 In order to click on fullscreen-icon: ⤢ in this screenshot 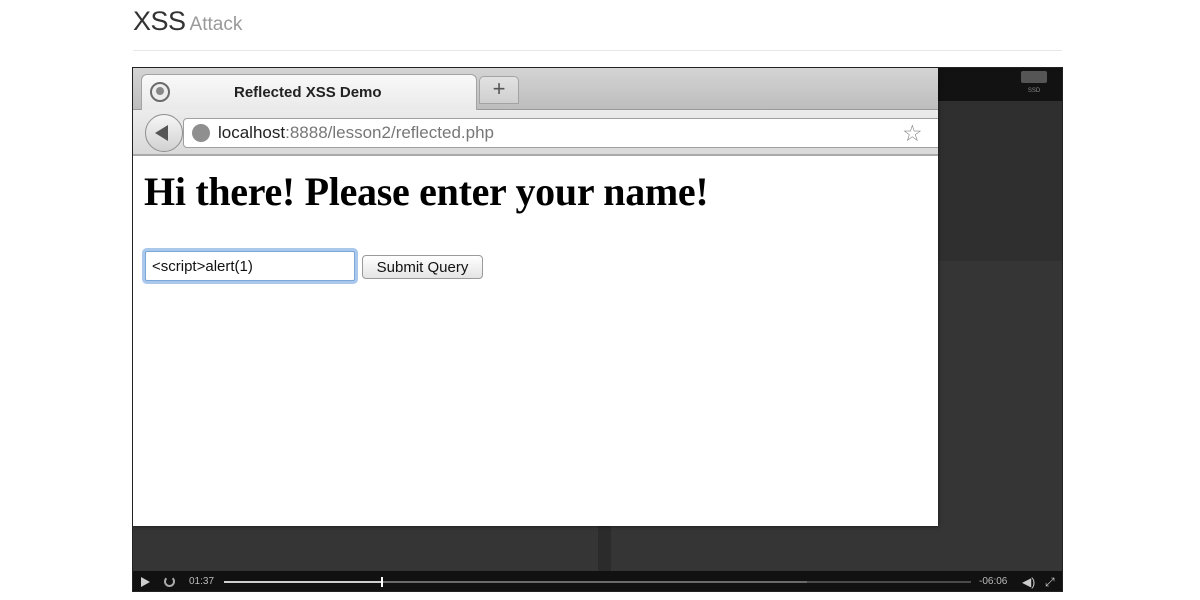, I will do `click(1050, 582)`.